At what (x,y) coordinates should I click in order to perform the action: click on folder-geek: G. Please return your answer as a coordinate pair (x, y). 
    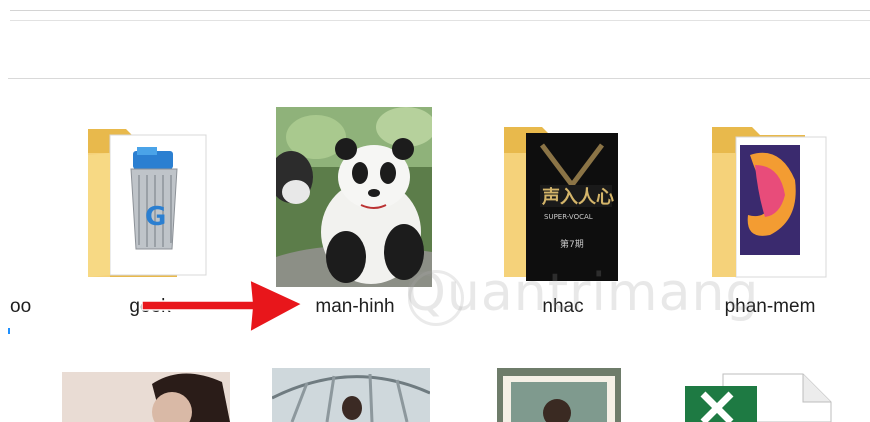
    Looking at the image, I should click on (147, 205).